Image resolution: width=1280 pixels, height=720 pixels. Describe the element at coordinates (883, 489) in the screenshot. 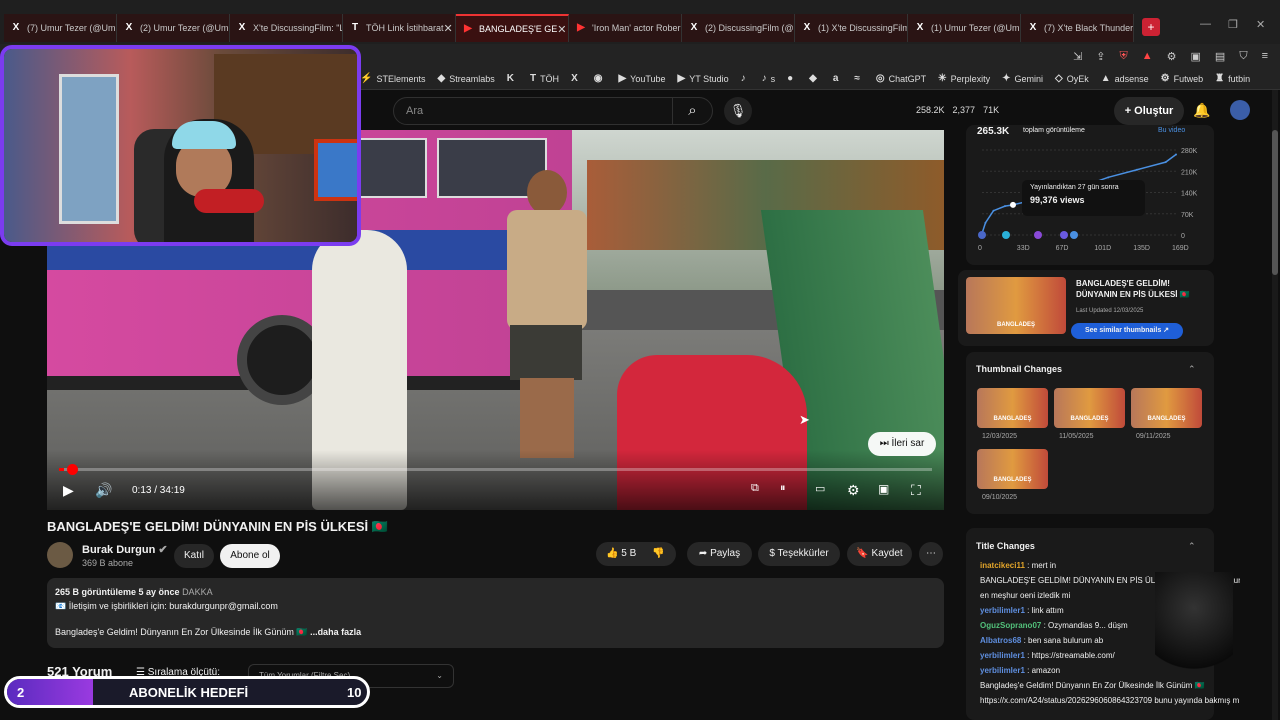

I see `miniplayer-icon: ▣` at that location.